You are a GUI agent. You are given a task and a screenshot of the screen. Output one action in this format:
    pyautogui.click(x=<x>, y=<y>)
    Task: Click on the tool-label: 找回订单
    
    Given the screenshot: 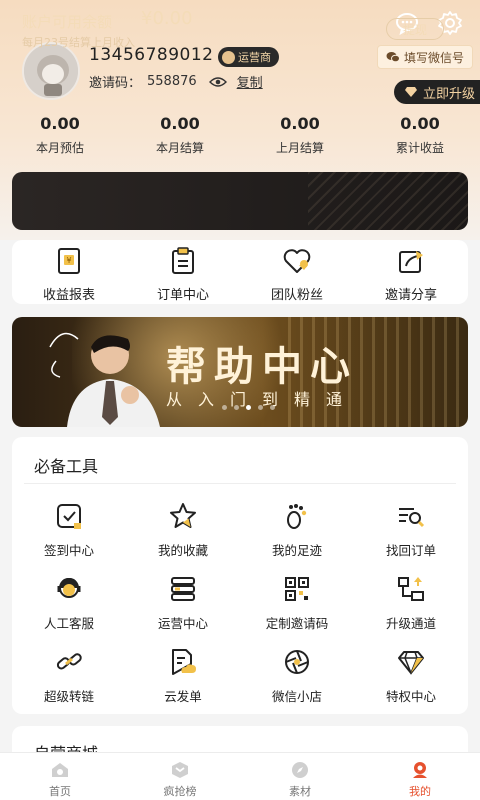 What is the action you would take?
    pyautogui.click(x=410, y=550)
    